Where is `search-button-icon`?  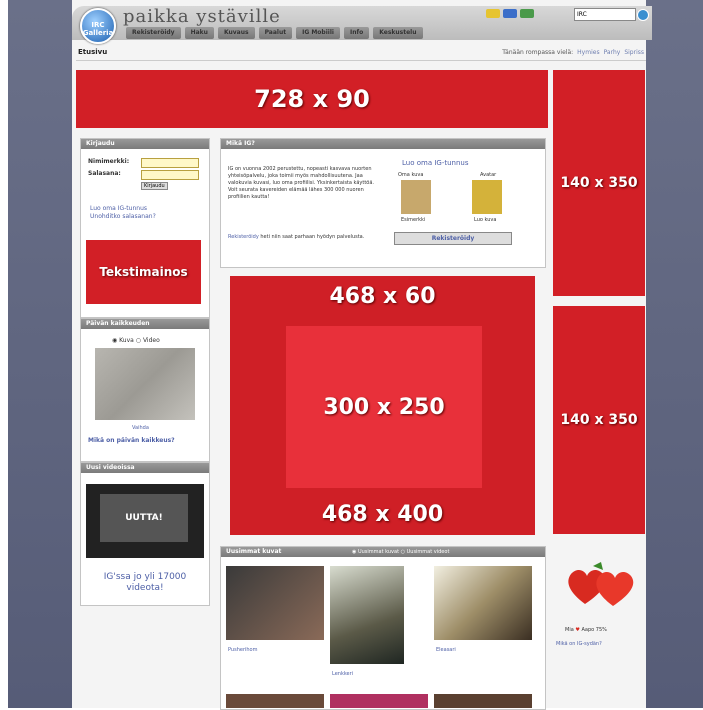
search-button-icon is located at coordinates (643, 15).